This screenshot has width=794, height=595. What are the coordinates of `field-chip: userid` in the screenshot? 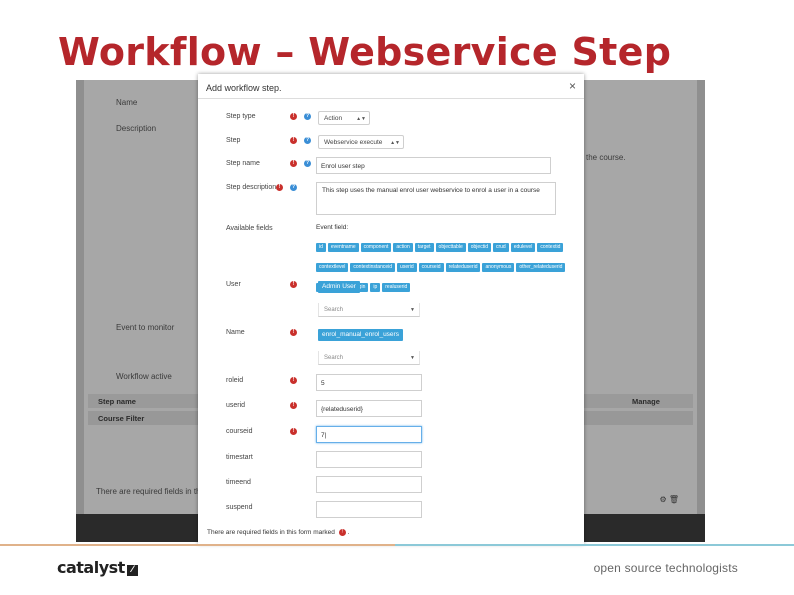 It's located at (407, 267).